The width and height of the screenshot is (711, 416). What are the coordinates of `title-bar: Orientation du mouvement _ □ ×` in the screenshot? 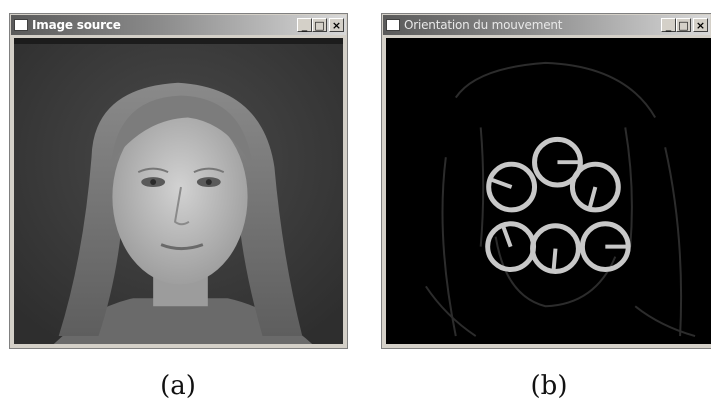 It's located at (546, 25).